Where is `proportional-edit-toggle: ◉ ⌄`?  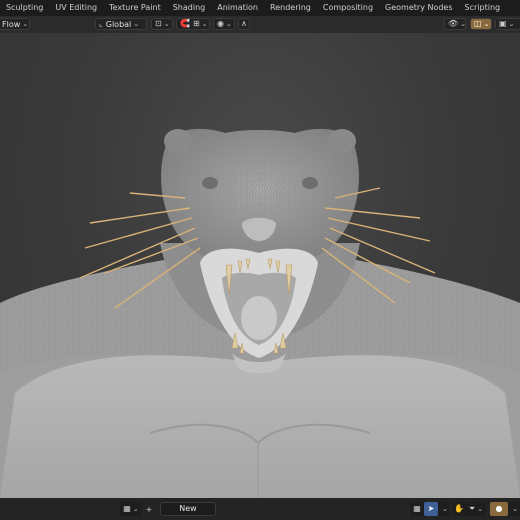 proportional-edit-toggle: ◉ ⌄ is located at coordinates (224, 24).